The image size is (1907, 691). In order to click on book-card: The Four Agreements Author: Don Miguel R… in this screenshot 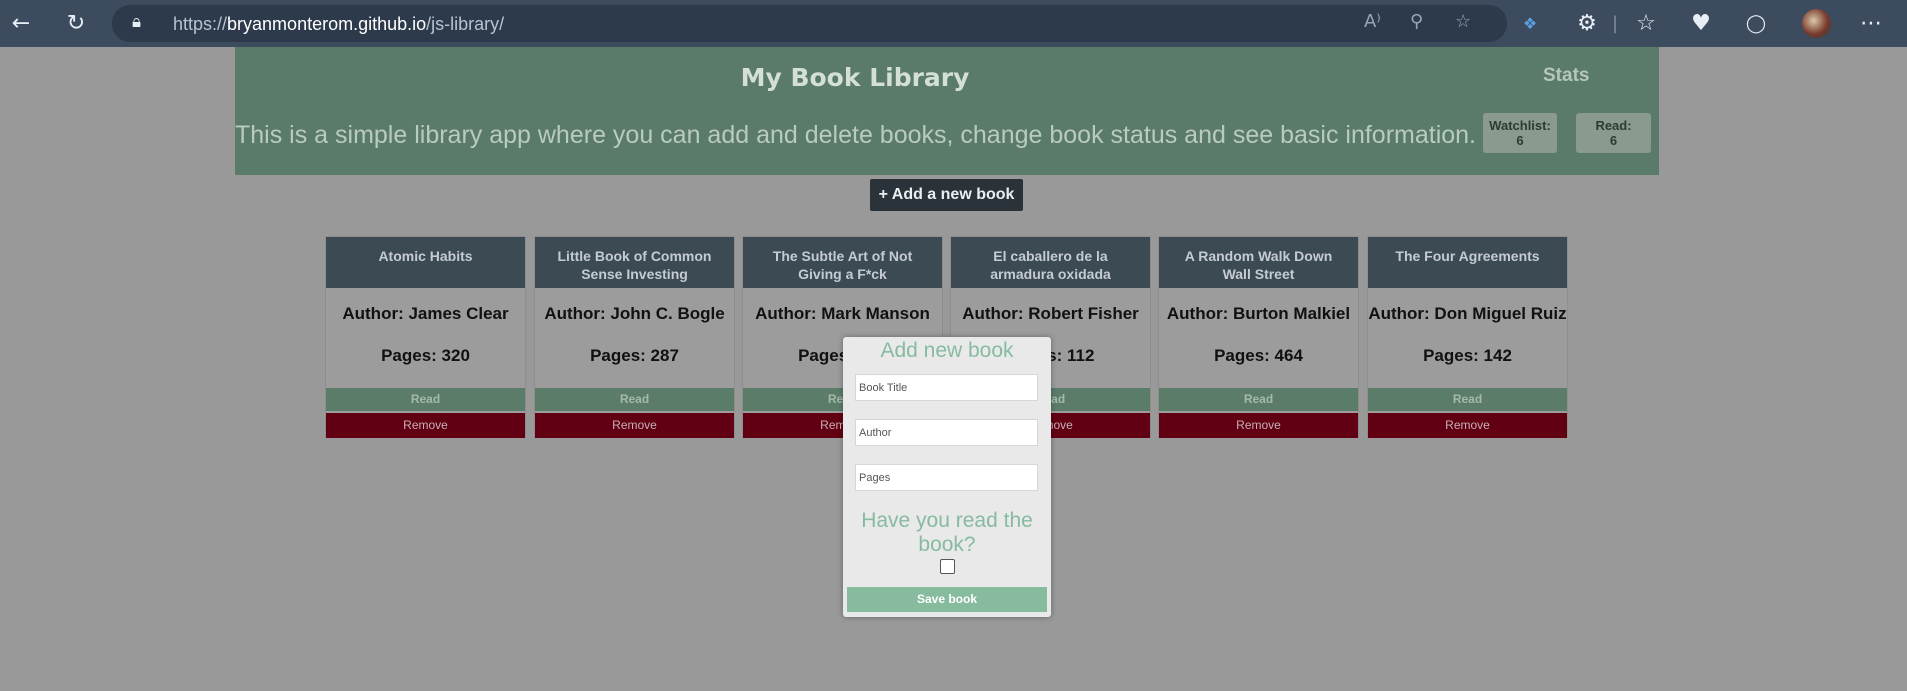, I will do `click(1467, 337)`.